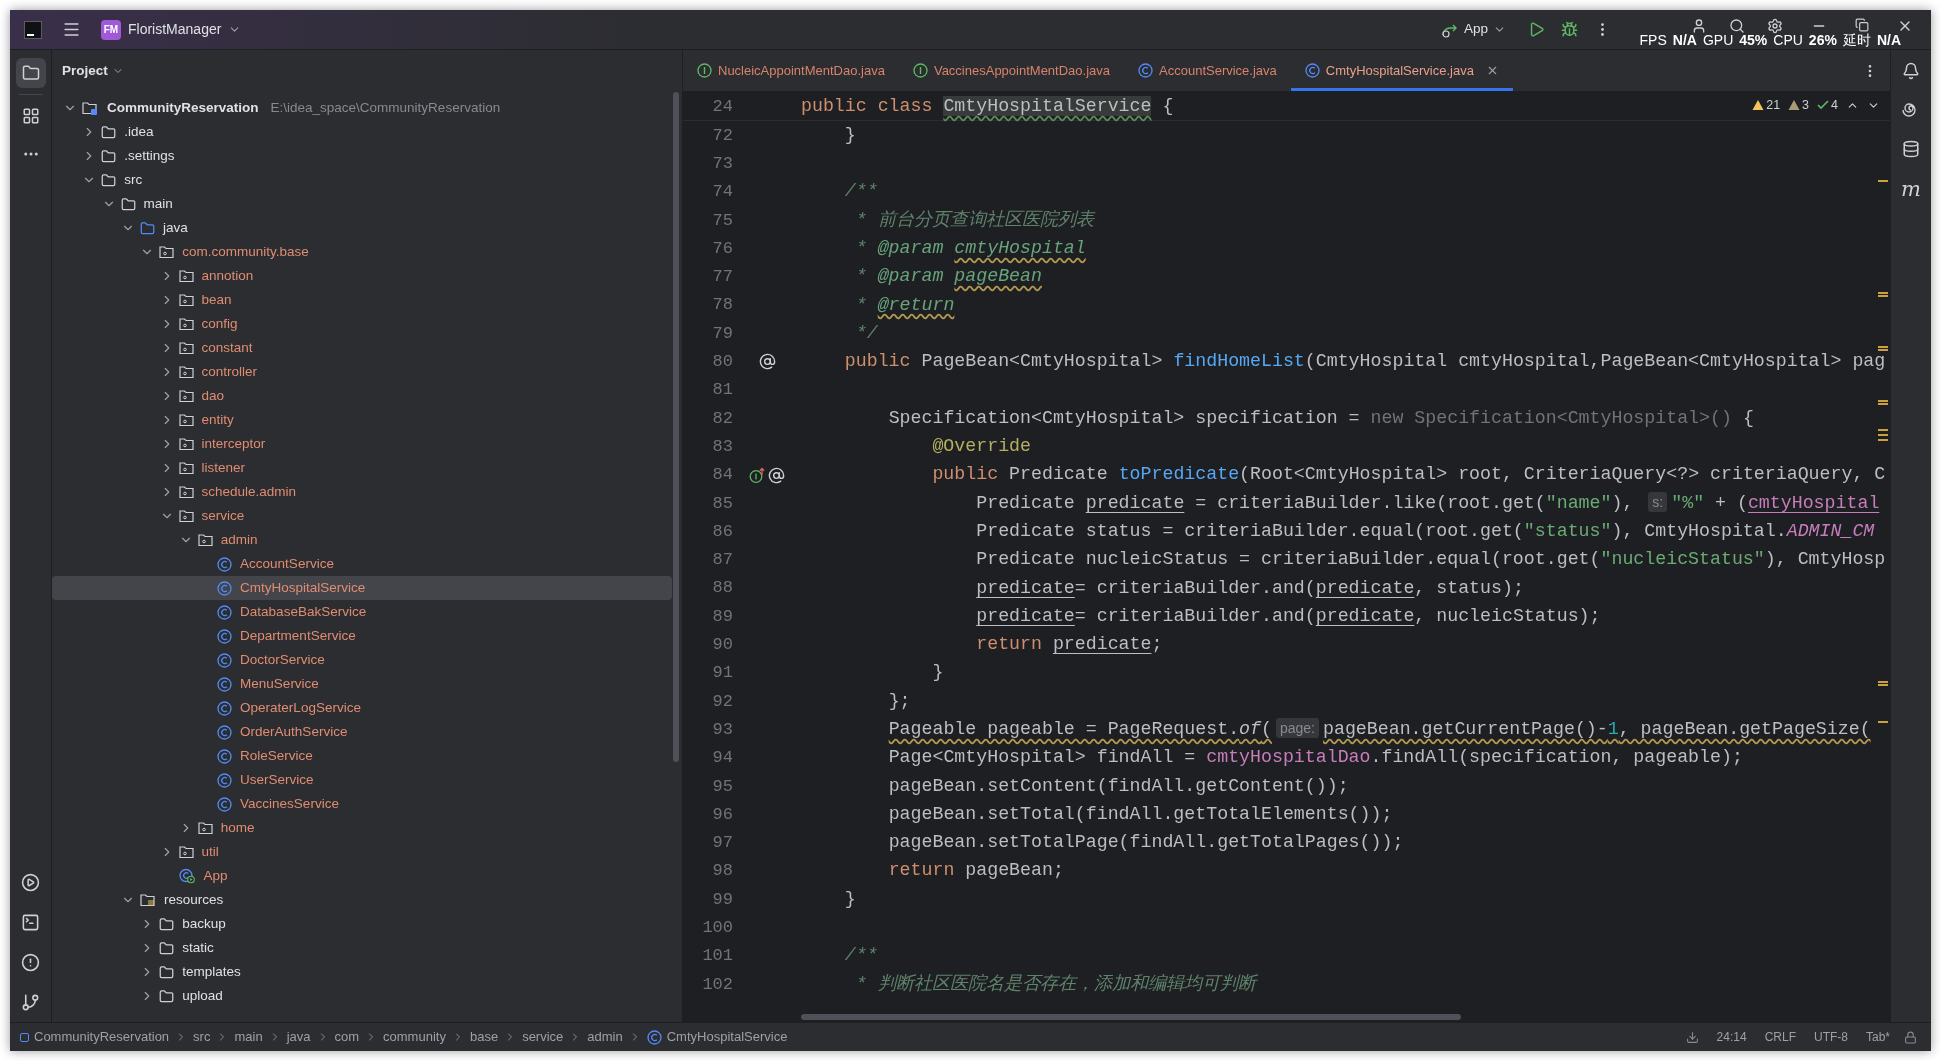 This screenshot has height=1061, width=1941. Describe the element at coordinates (1692, 1037) in the screenshot. I see `download-icon` at that location.